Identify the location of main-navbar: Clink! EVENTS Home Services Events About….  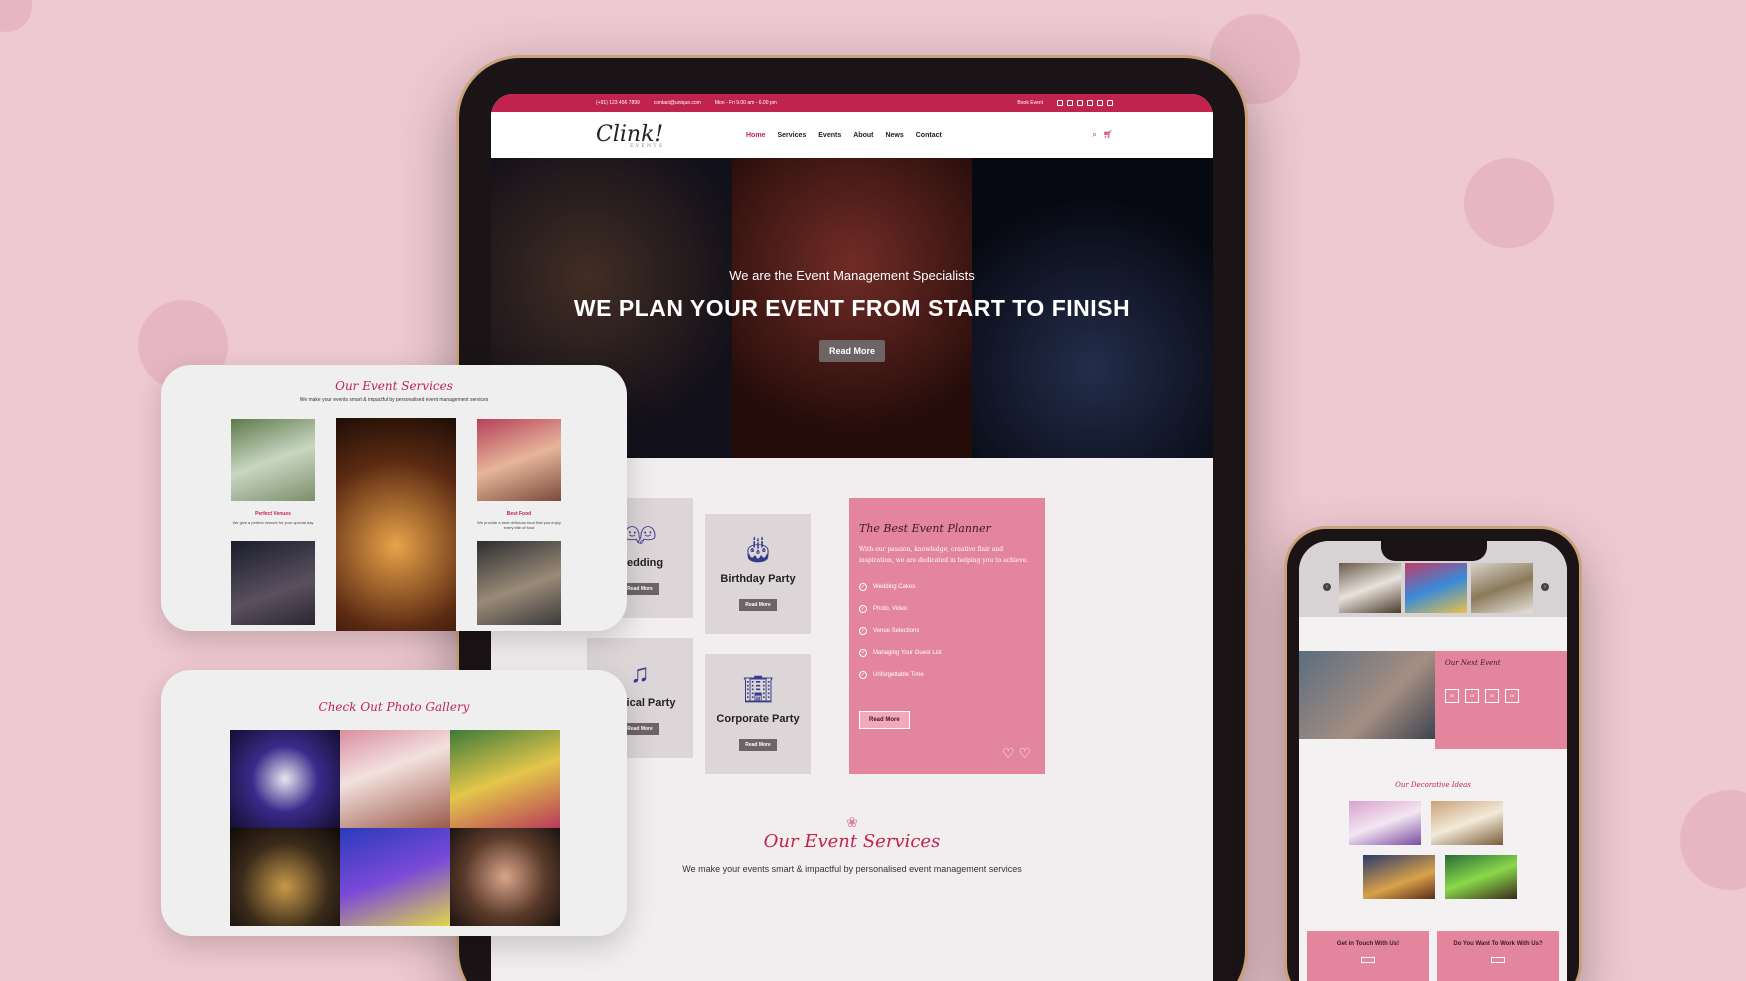
(852, 135).